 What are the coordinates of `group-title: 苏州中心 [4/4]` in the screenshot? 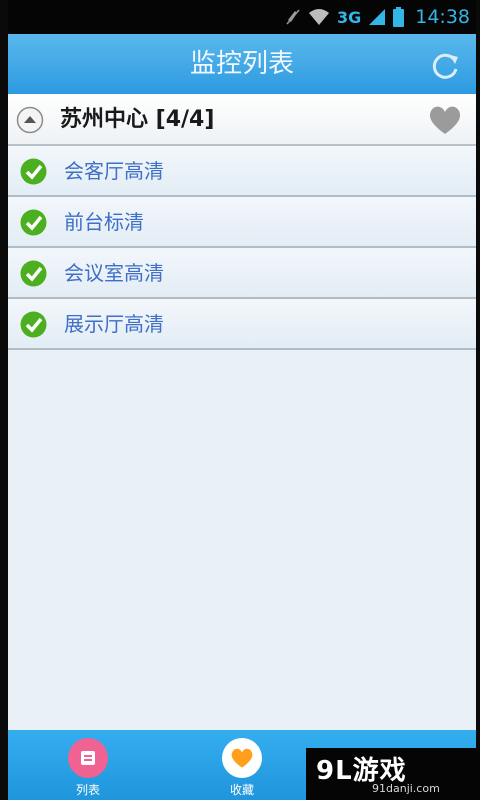 It's located at (137, 119).